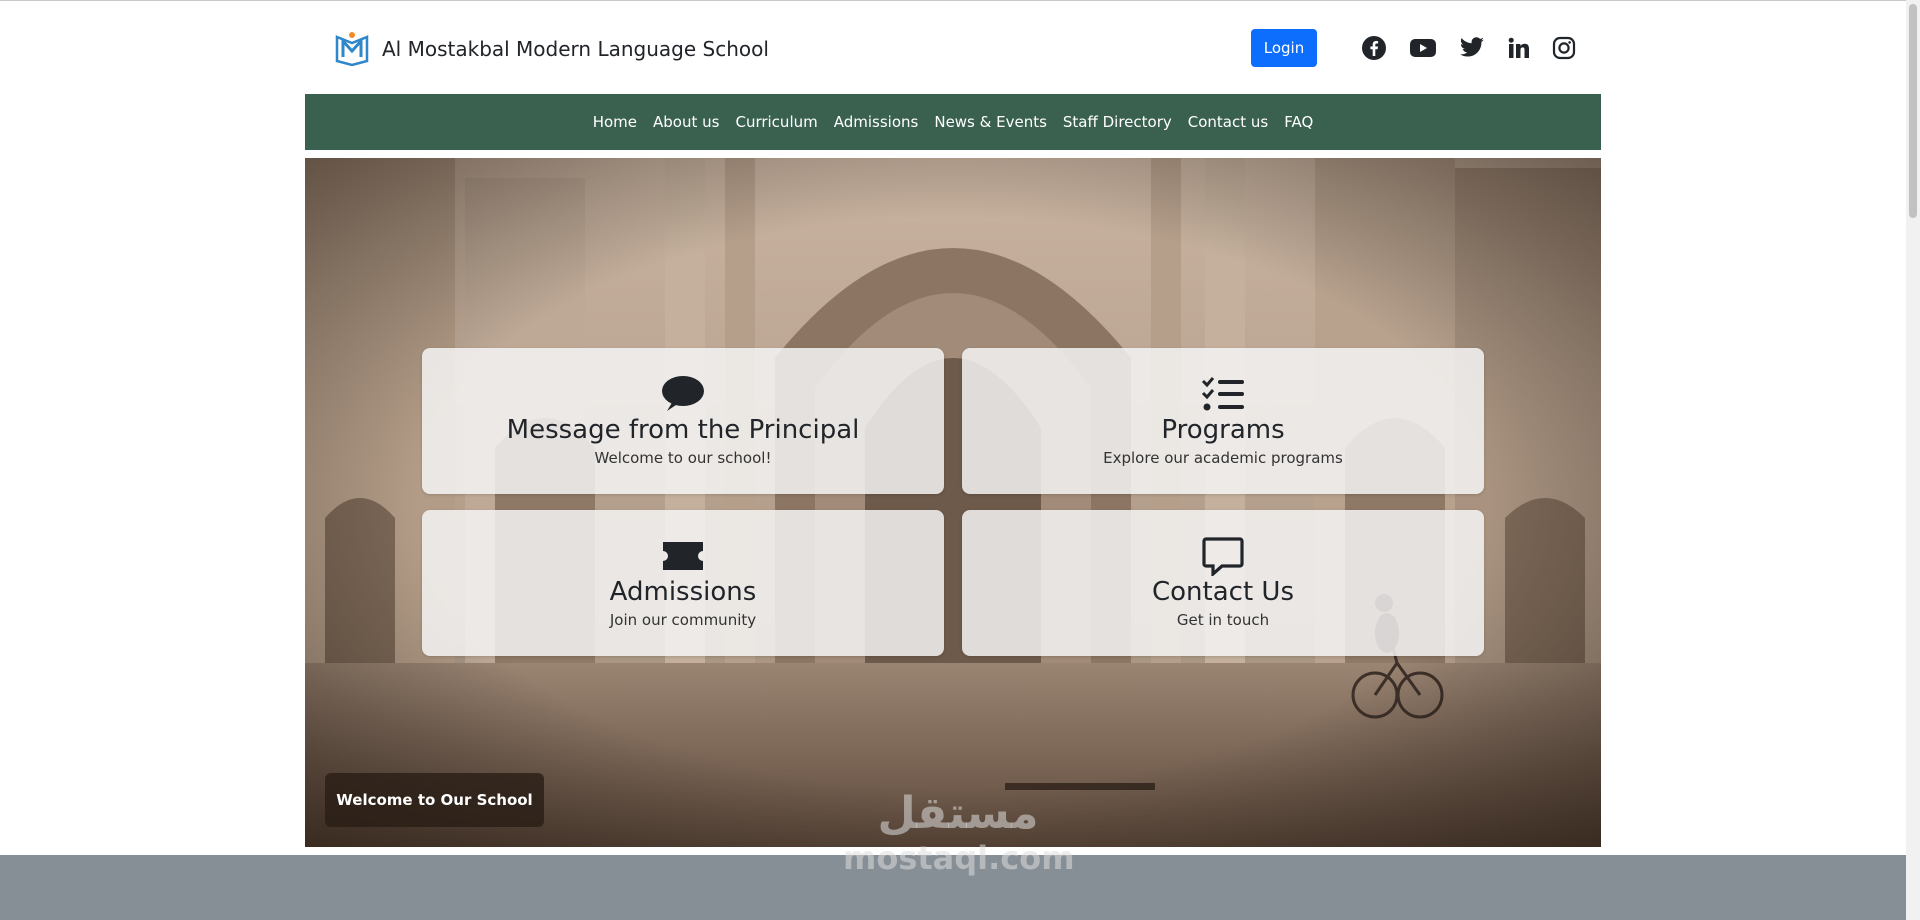 The width and height of the screenshot is (1920, 920). Describe the element at coordinates (990, 122) in the screenshot. I see `nav-news-events: News & Events` at that location.